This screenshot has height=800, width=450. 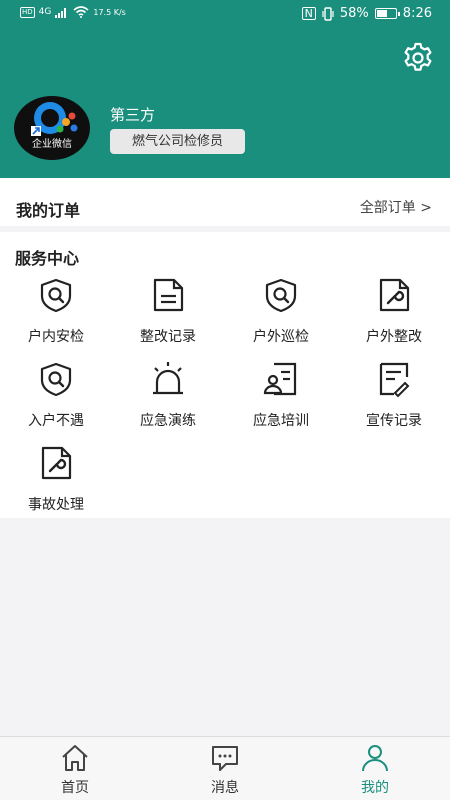 What do you see at coordinates (281, 337) in the screenshot?
I see `service-label: 户外巡检` at bounding box center [281, 337].